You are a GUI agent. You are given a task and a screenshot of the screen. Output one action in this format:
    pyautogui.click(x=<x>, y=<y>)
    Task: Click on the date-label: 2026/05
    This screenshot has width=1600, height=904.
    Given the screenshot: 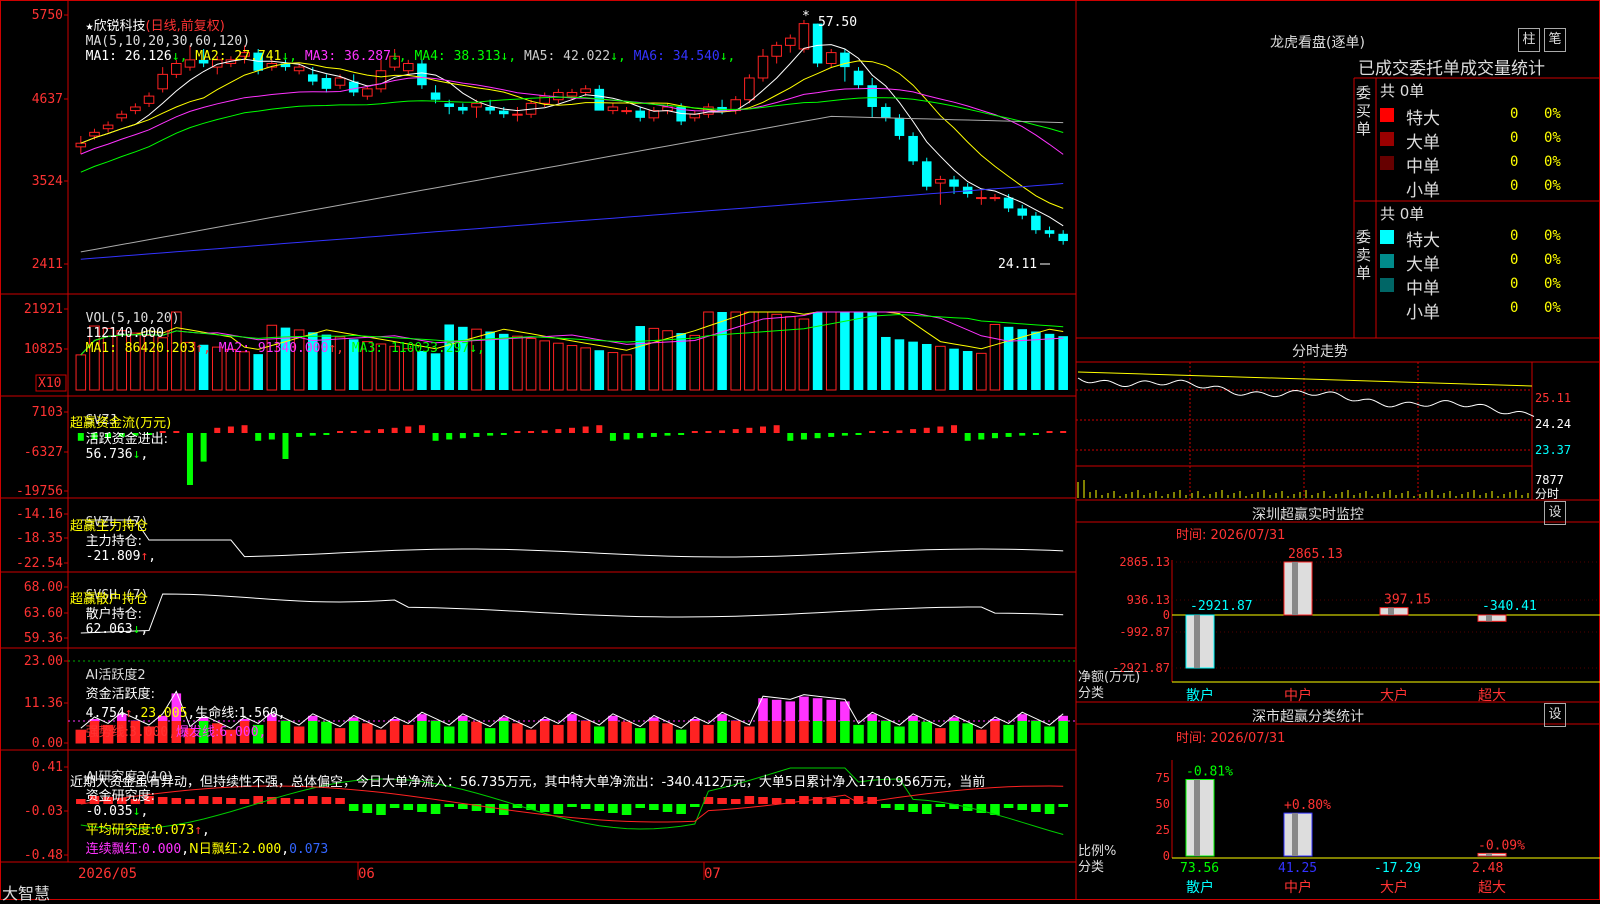 What is the action you would take?
    pyautogui.click(x=107, y=874)
    